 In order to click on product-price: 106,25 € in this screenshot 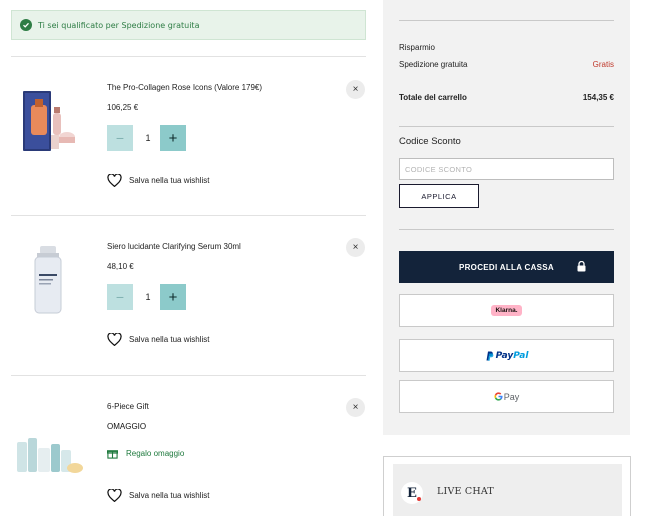, I will do `click(123, 107)`.